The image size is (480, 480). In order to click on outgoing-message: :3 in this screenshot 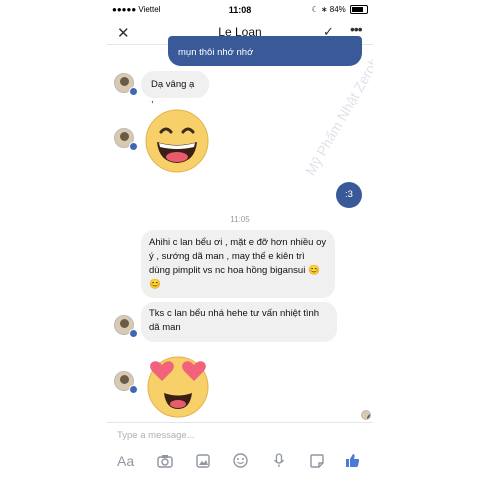, I will do `click(349, 195)`.